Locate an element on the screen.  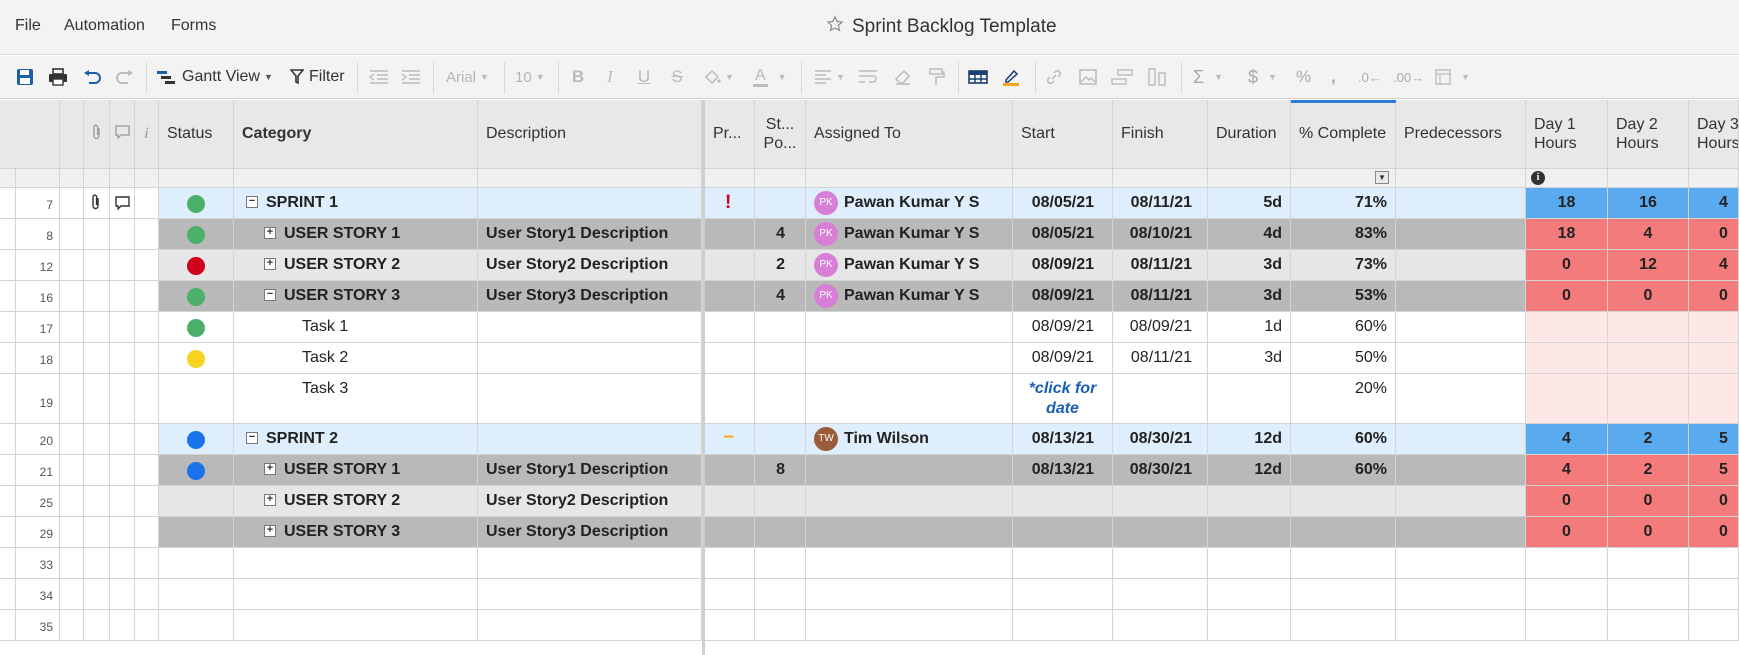
insert-col-icon is located at coordinates (1157, 77).